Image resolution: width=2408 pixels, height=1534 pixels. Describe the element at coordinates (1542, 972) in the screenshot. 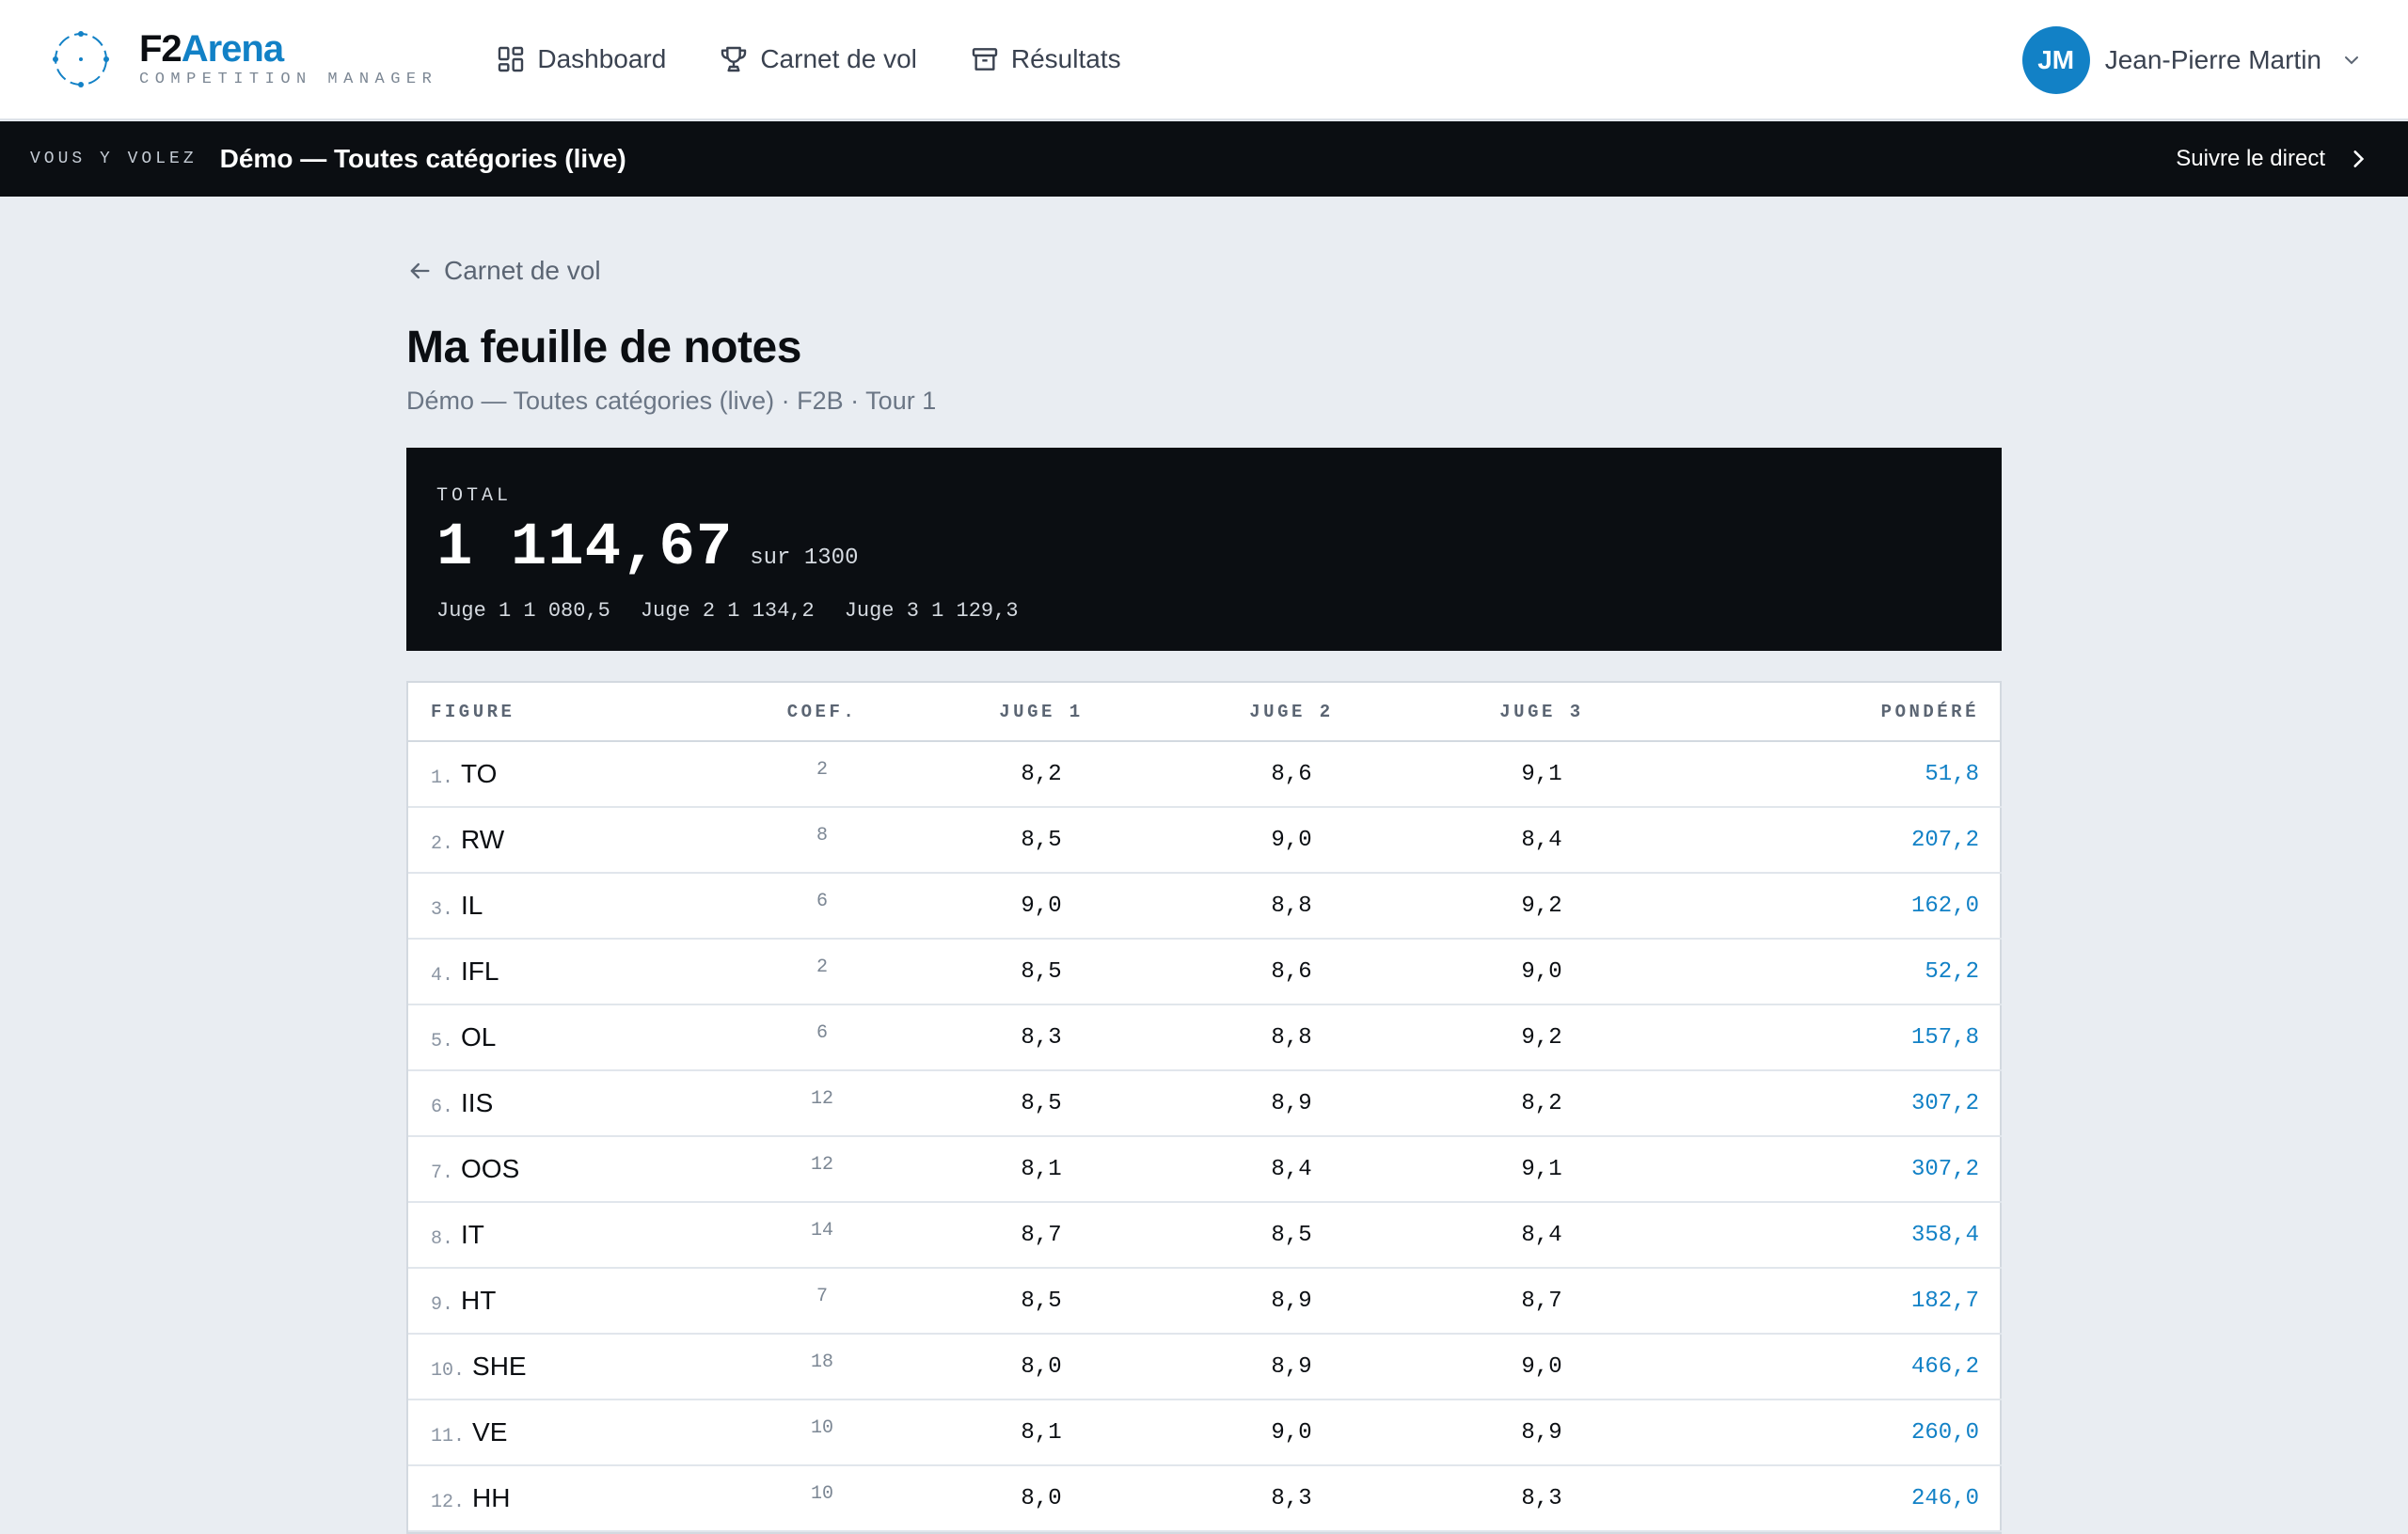

I see `judge-3-score: 9,0` at that location.